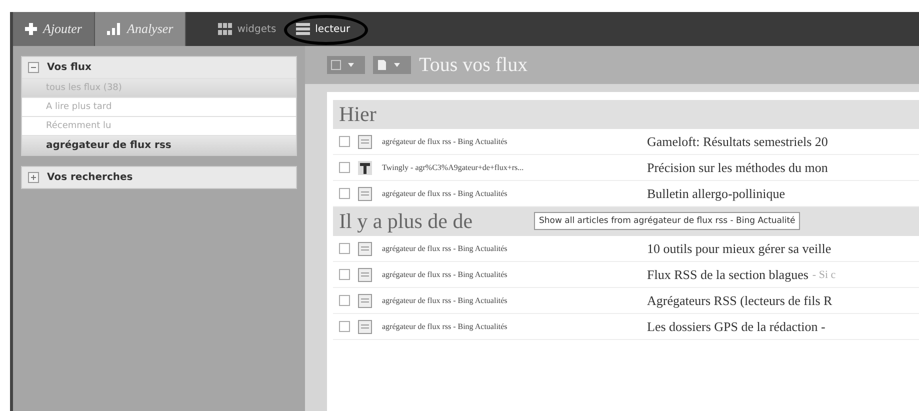  I want to click on view-switch: lecteur, so click(323, 29).